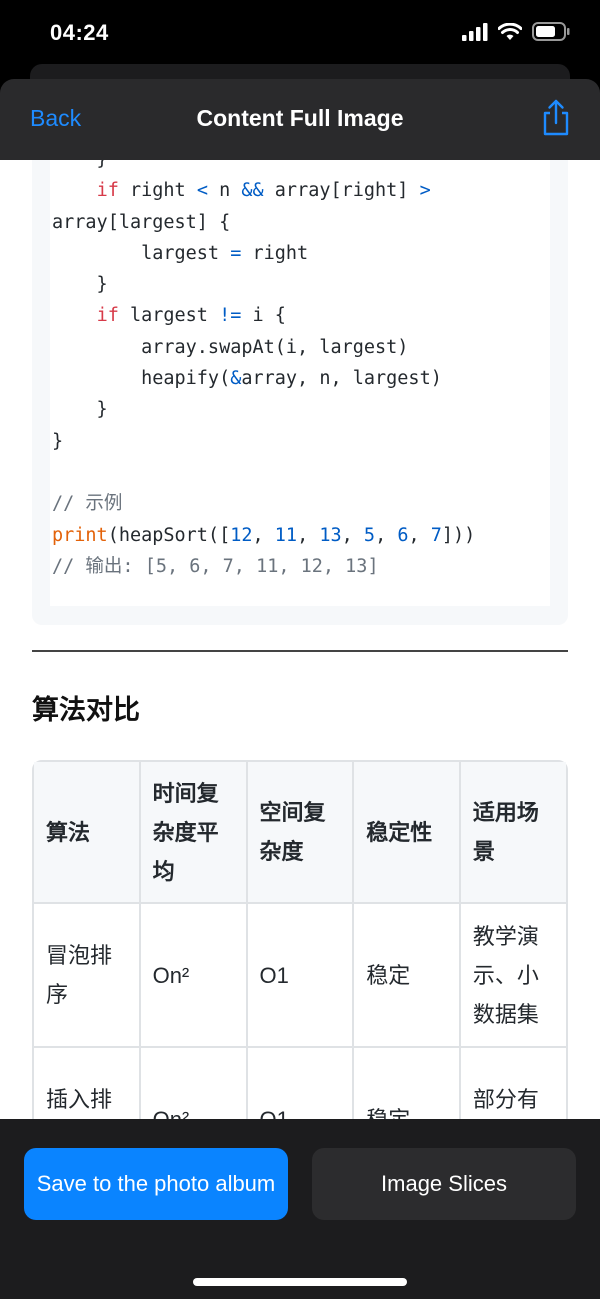 This screenshot has height=1299, width=600. I want to click on navigation-bar: Back Content Full Image, so click(300, 119).